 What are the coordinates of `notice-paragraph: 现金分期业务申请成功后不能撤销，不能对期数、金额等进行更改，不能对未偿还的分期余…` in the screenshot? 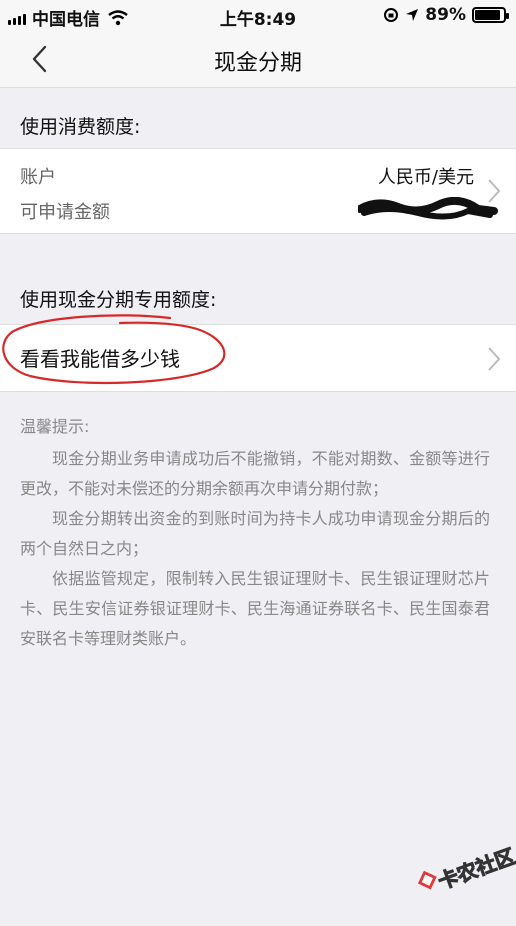 It's located at (255, 473).